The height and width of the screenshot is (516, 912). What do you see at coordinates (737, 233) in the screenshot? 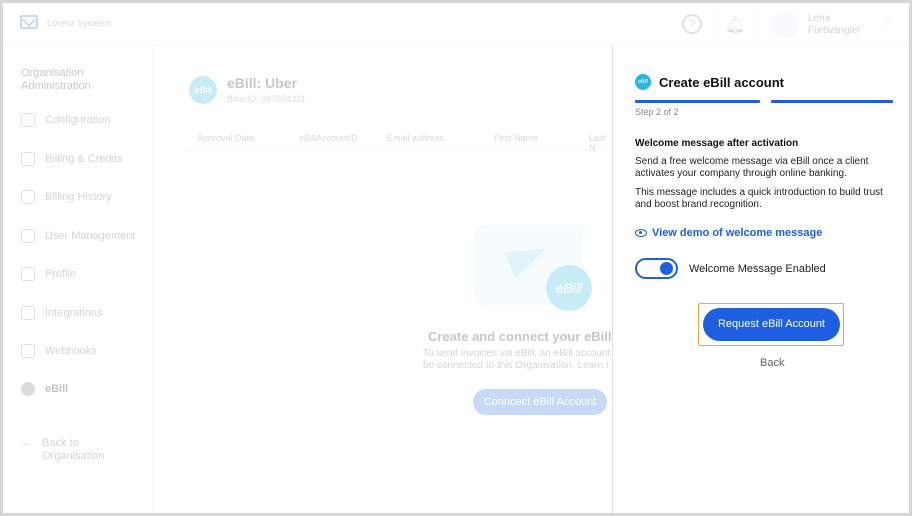
I see `view-demo-label: View demo of welcome message` at bounding box center [737, 233].